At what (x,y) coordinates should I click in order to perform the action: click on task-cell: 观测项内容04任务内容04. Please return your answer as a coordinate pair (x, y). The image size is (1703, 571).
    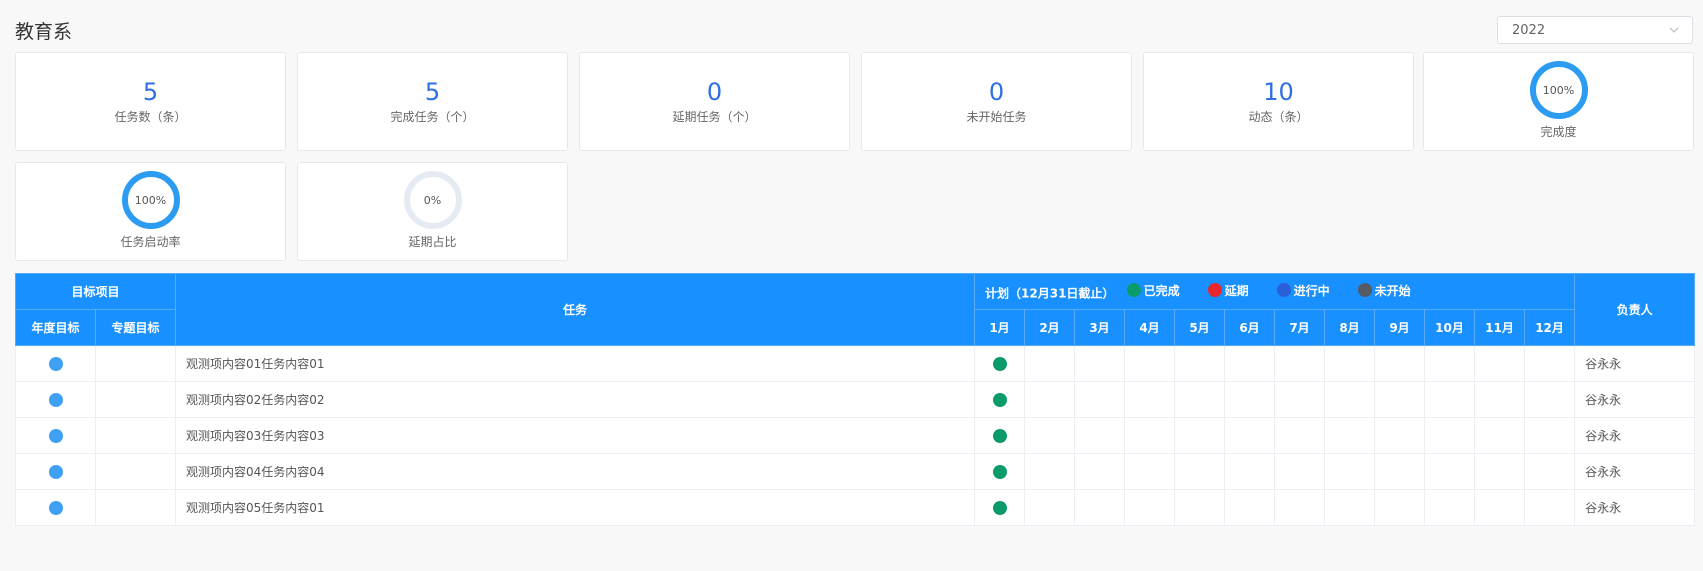
    Looking at the image, I should click on (575, 471).